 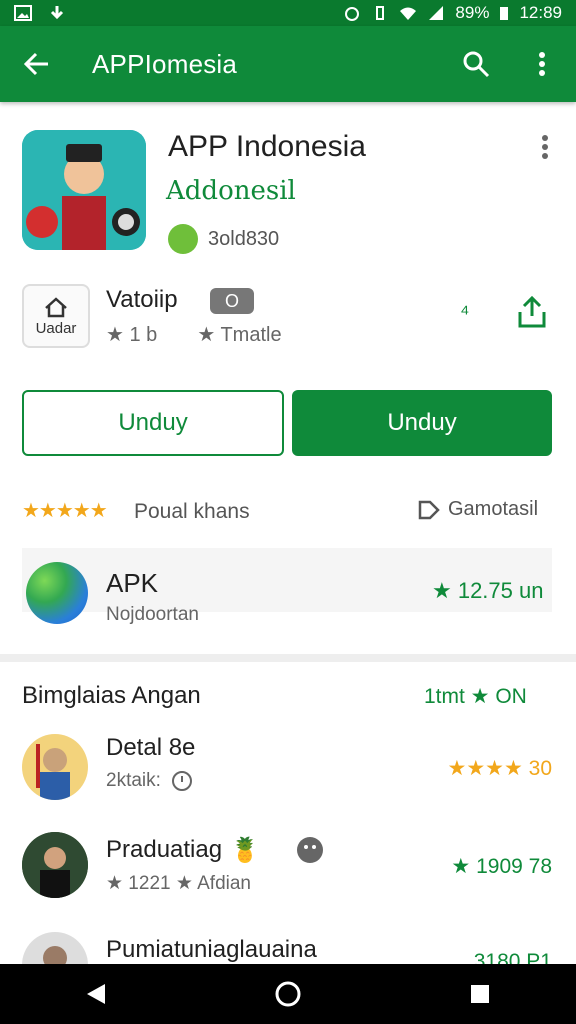 What do you see at coordinates (500, 768) in the screenshot?
I see `list-item-rating: ★★★★ 30` at bounding box center [500, 768].